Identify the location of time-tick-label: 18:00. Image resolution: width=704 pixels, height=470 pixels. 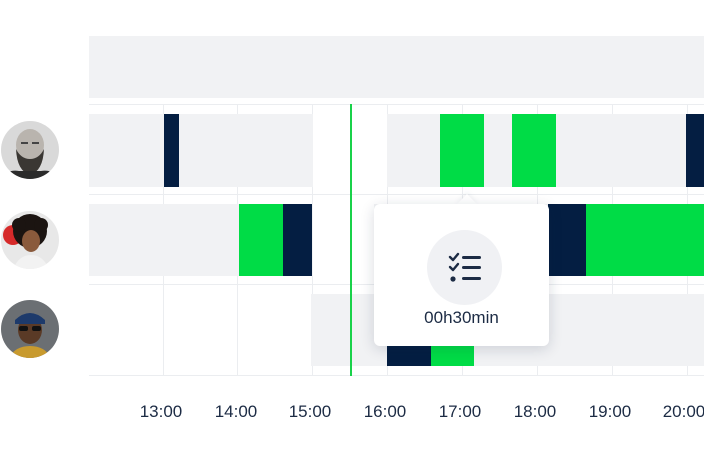
(535, 411).